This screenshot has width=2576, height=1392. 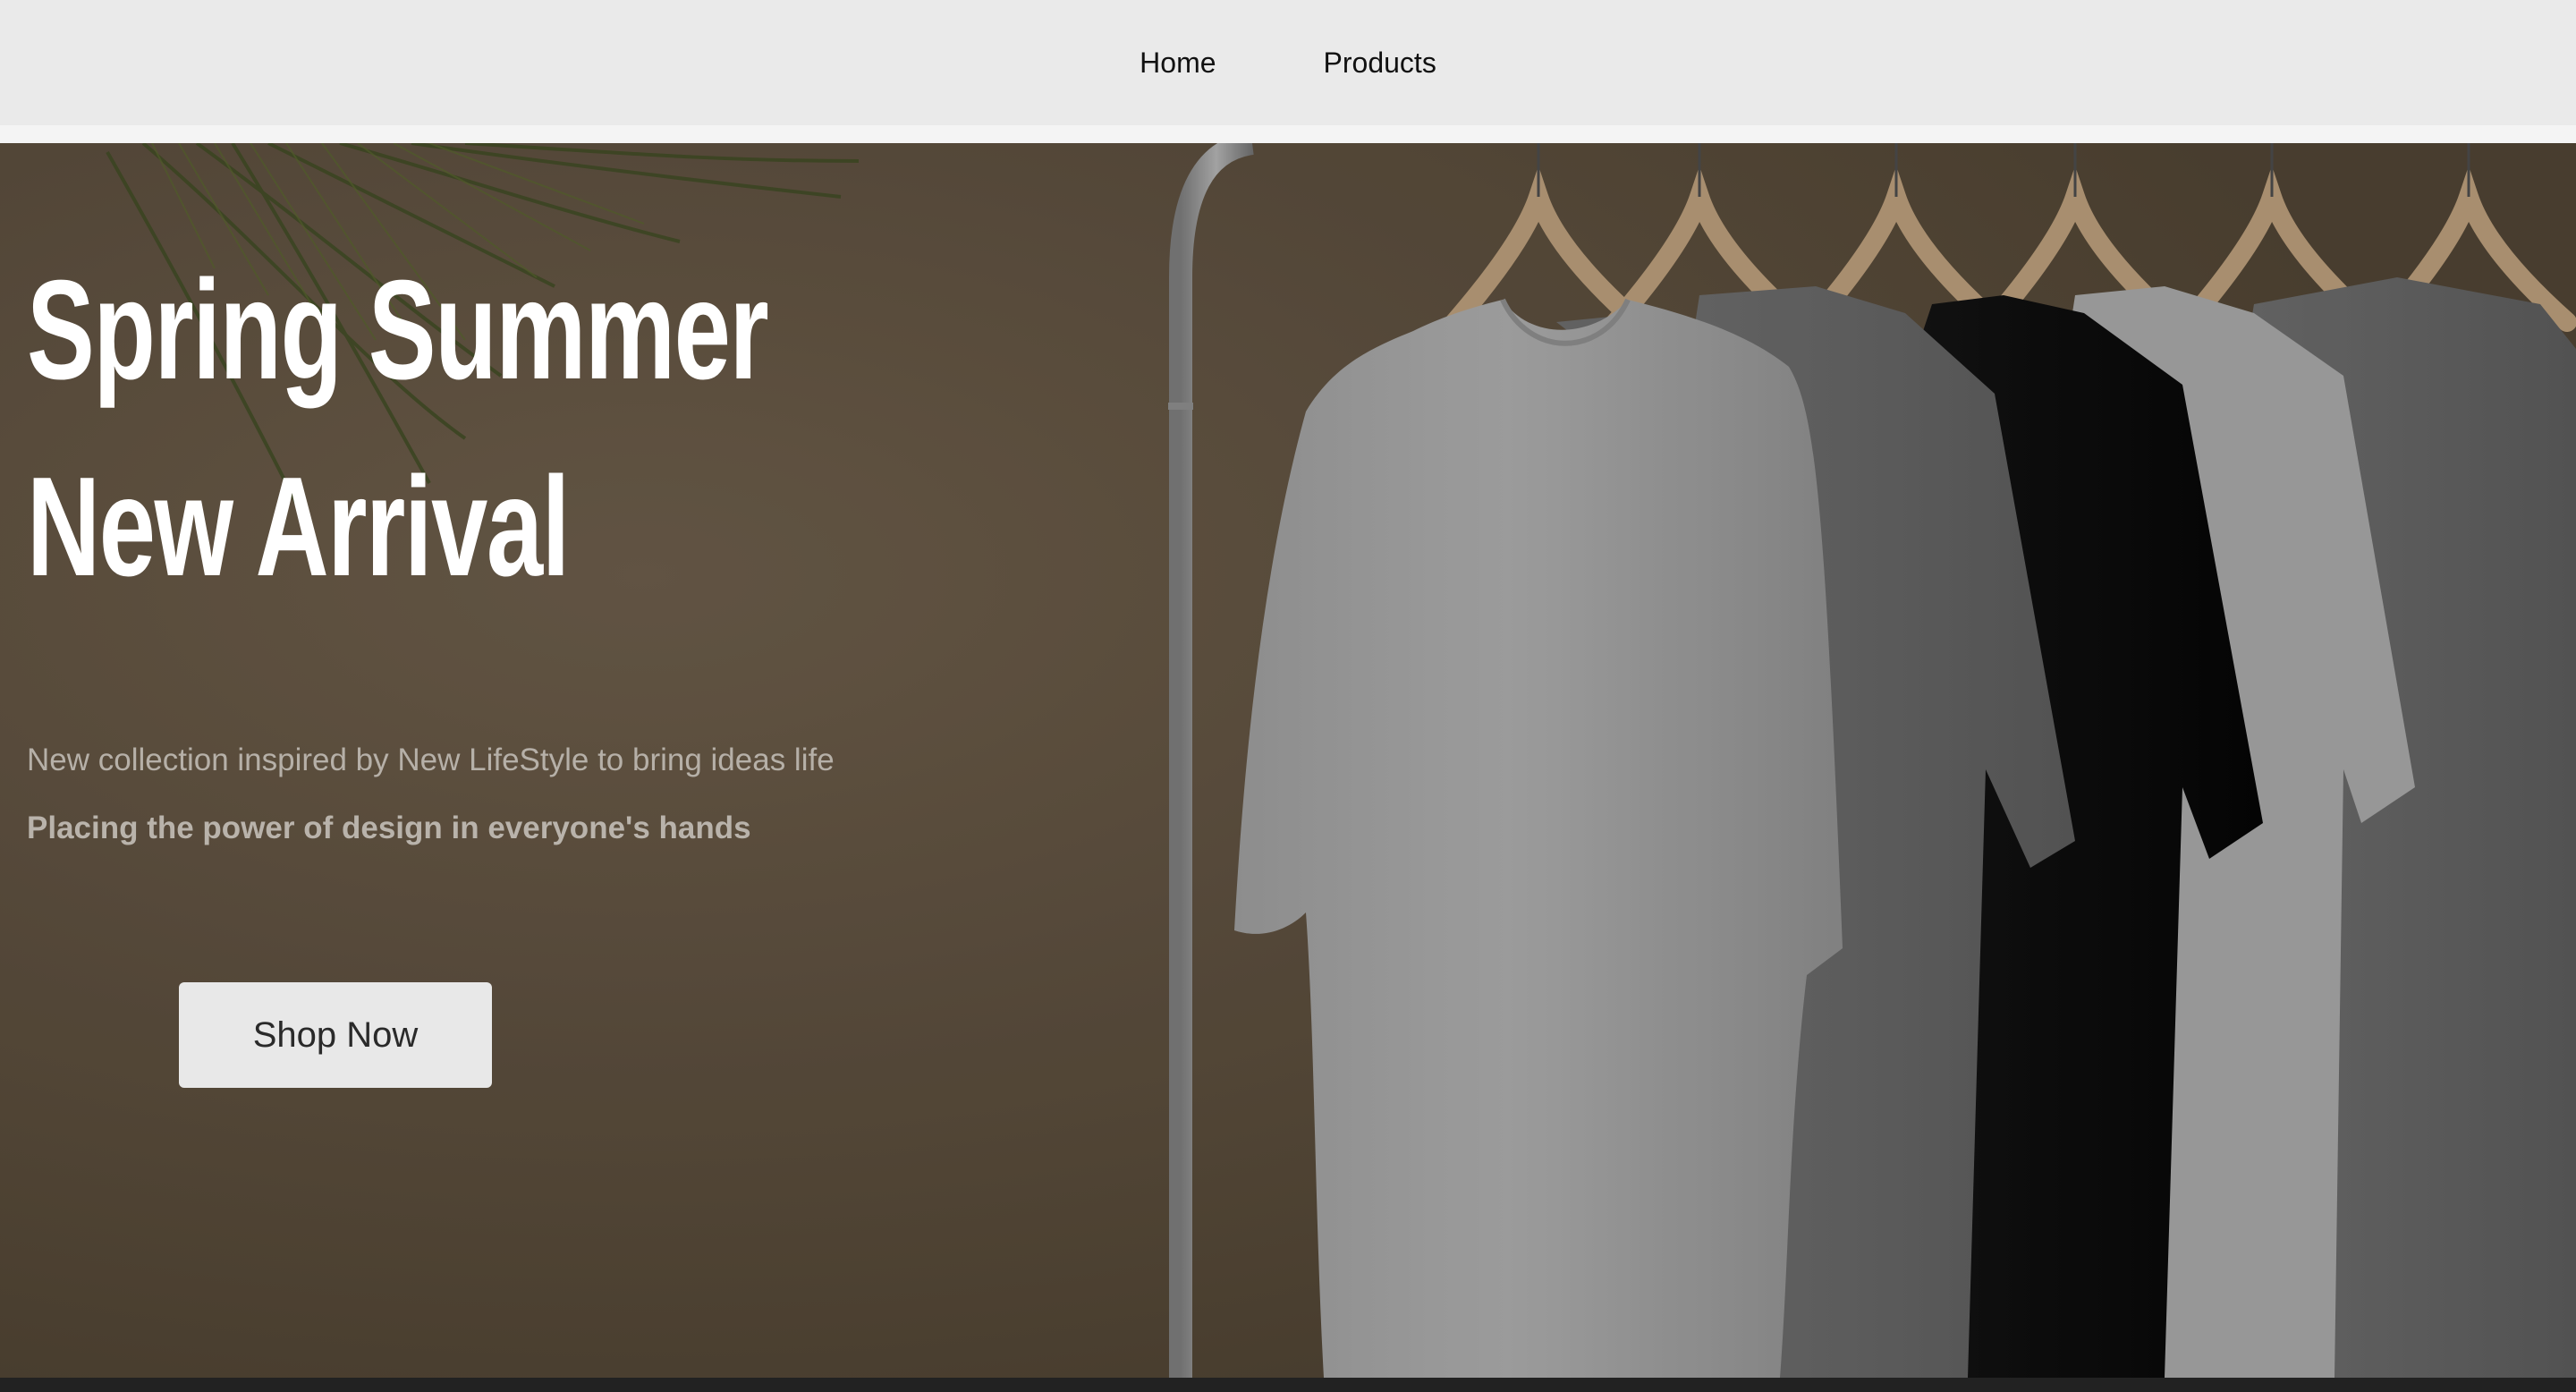 I want to click on hero-title-line2: New Arrival, so click(x=298, y=527).